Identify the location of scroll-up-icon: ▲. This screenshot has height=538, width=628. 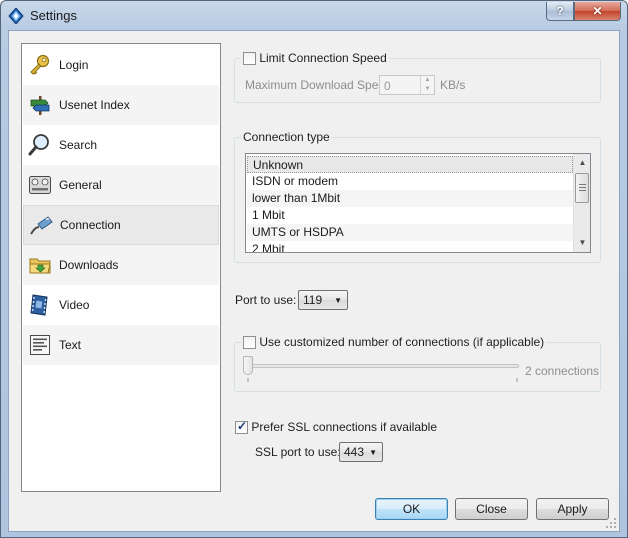
(582, 162).